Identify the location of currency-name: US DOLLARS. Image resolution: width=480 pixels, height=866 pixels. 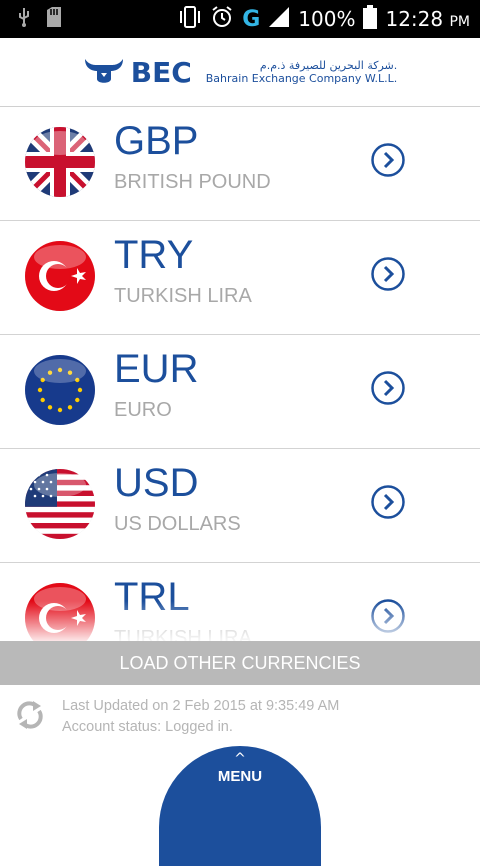
(177, 524).